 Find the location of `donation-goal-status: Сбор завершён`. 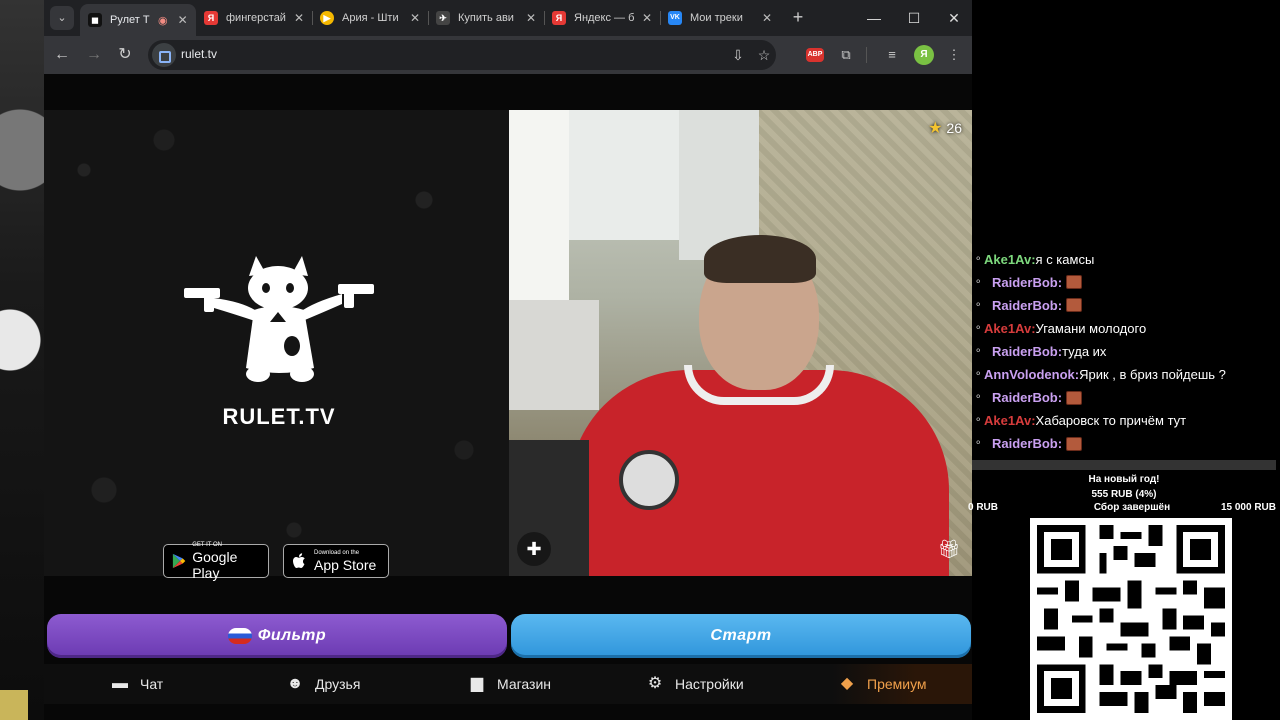

donation-goal-status: Сбор завершён is located at coordinates (1132, 507).